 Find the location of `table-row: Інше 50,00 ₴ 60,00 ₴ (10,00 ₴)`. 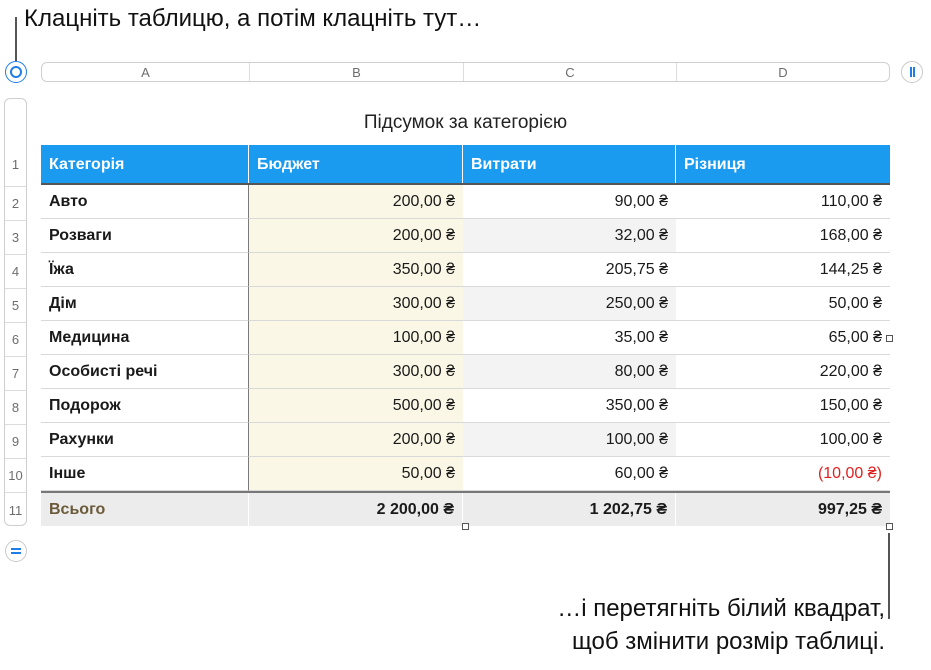

table-row: Інше 50,00 ₴ 60,00 ₴ (10,00 ₴) is located at coordinates (465, 474).